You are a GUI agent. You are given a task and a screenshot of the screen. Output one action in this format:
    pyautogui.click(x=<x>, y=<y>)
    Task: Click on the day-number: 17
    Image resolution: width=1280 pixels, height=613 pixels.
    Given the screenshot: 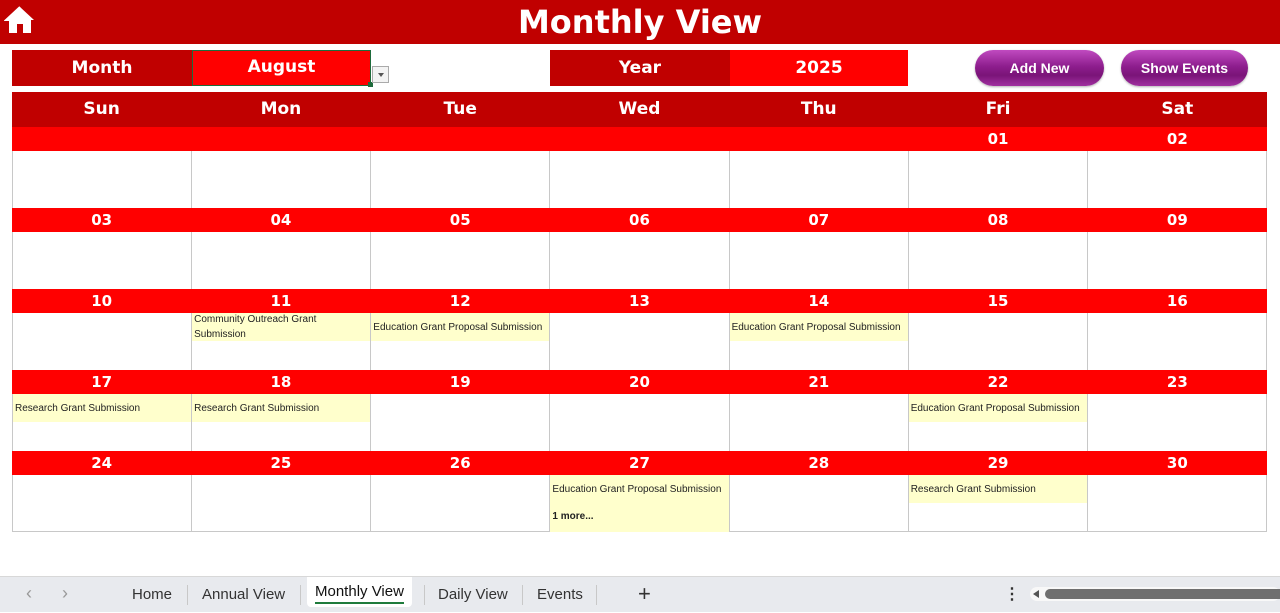 What is the action you would take?
    pyautogui.click(x=102, y=382)
    